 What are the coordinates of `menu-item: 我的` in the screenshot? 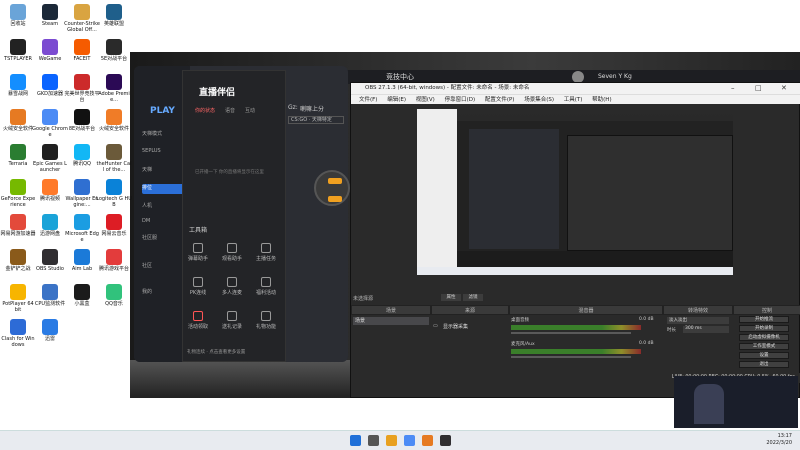 It's located at (164, 293).